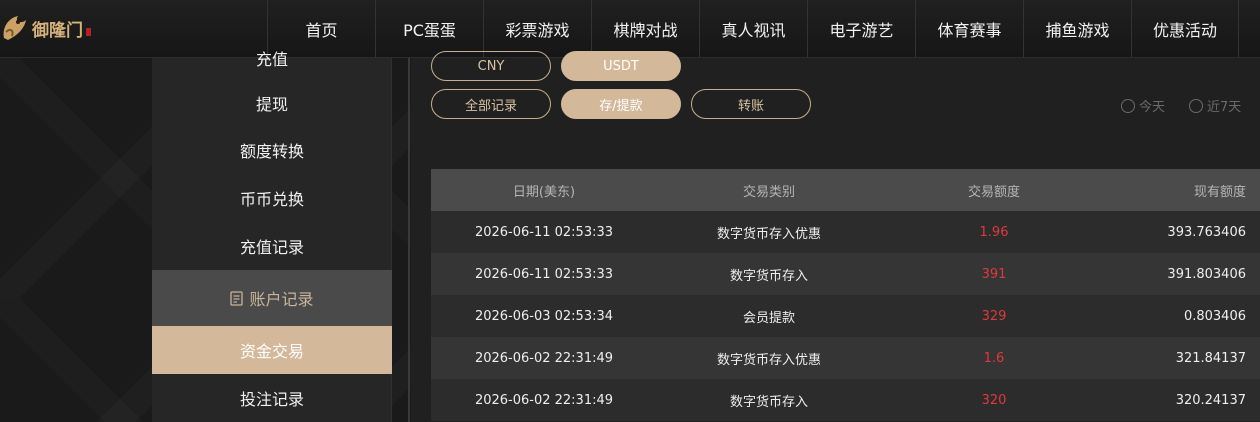 The width and height of the screenshot is (1260, 422). What do you see at coordinates (491, 66) in the screenshot?
I see `tab-currency-cny: CNY` at bounding box center [491, 66].